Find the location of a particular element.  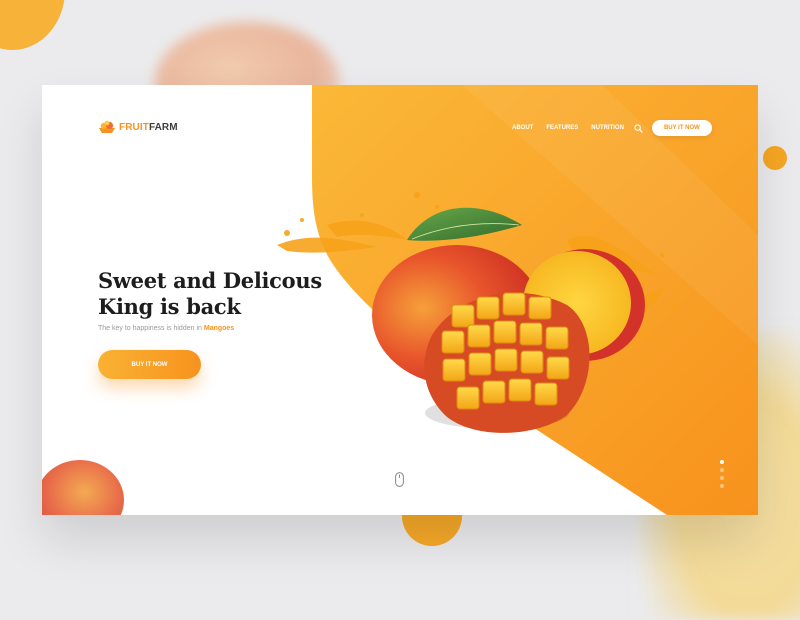

nav-link-nutrition: NUTRITION is located at coordinates (607, 128).